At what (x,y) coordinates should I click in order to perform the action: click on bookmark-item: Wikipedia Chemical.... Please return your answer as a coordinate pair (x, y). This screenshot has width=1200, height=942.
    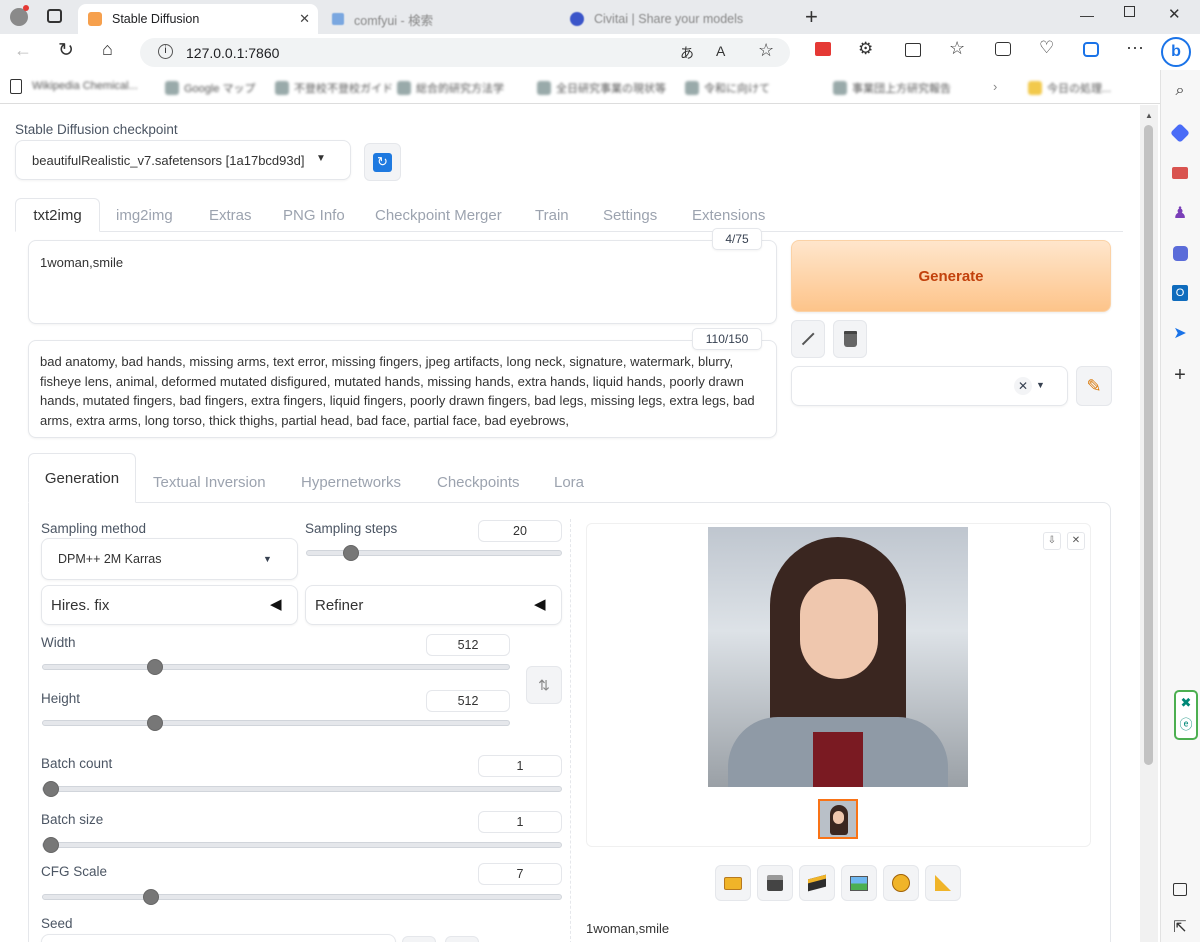
    Looking at the image, I should click on (85, 86).